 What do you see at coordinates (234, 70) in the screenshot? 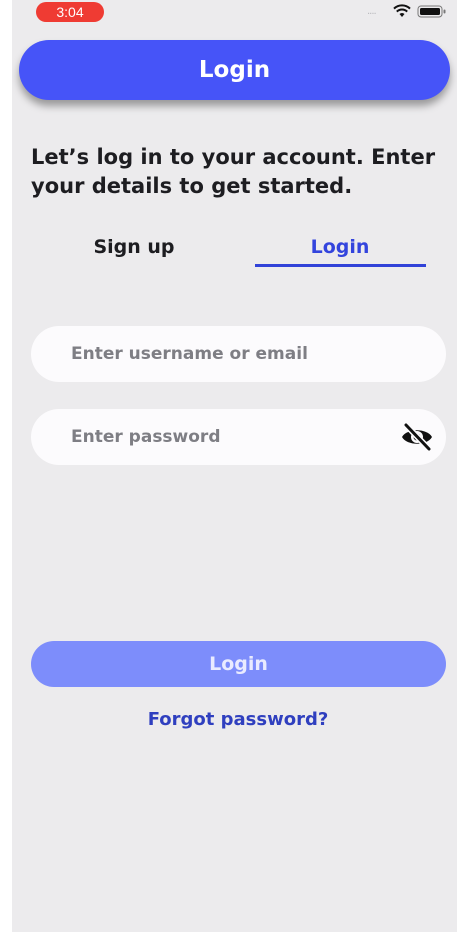
I see `header-title-bar: Login` at bounding box center [234, 70].